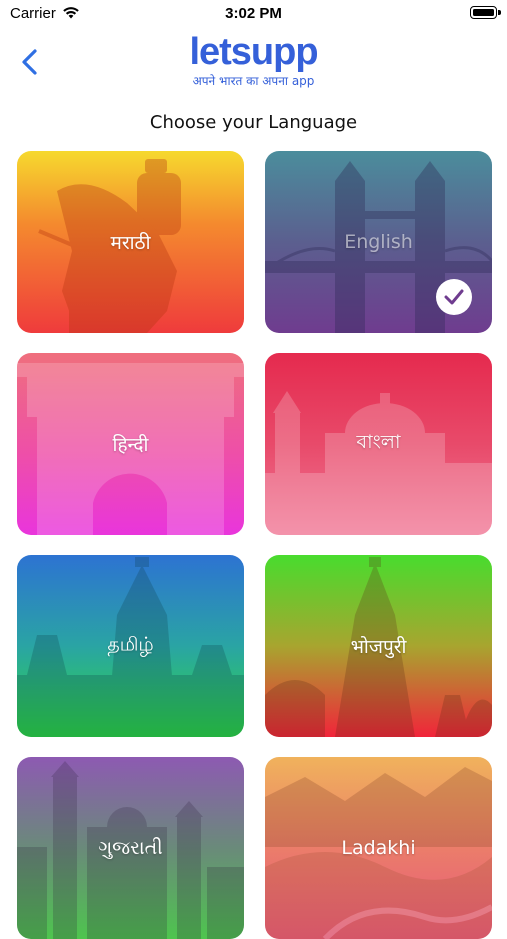 This screenshot has height=939, width=507. I want to click on language-label: தமிழ், so click(130, 644).